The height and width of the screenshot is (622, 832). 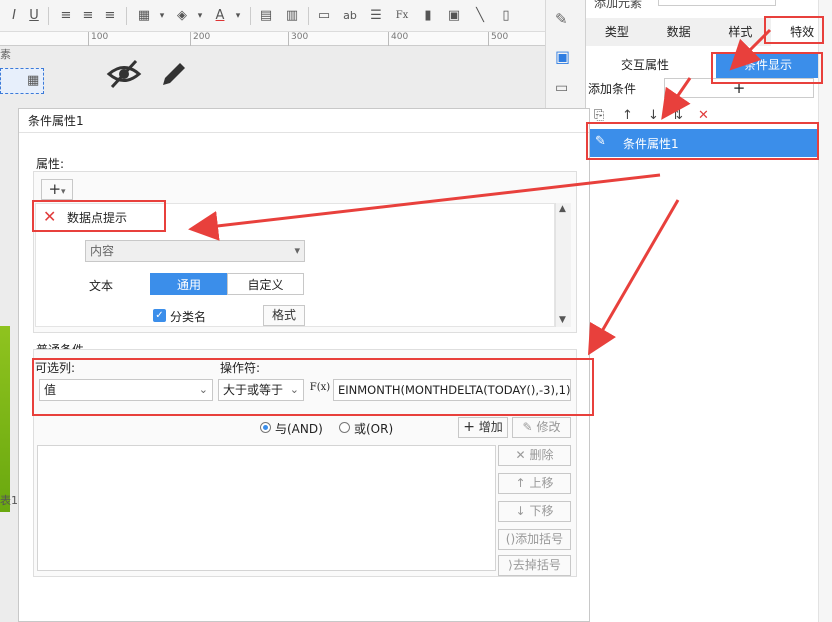 What do you see at coordinates (374, 429) in the screenshot?
I see `or-radio-label: 或(OR)` at bounding box center [374, 429].